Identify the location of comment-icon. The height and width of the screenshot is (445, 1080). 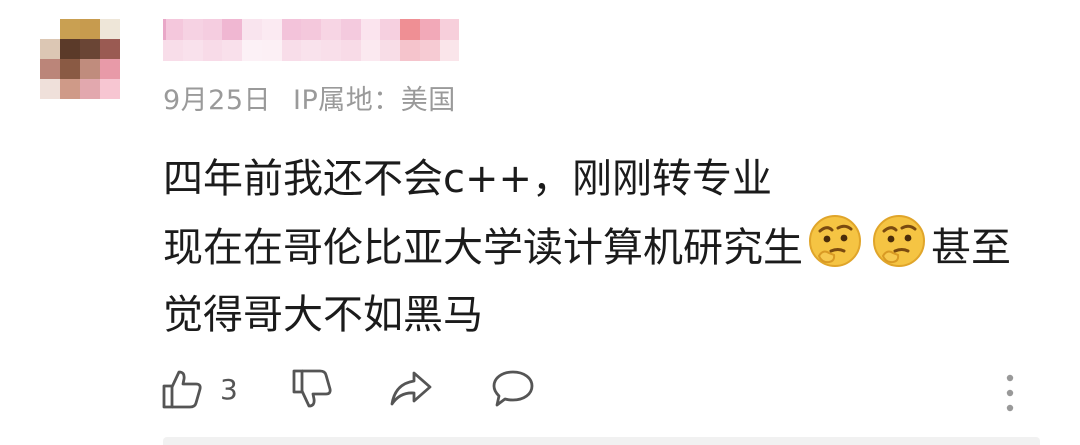
(513, 389).